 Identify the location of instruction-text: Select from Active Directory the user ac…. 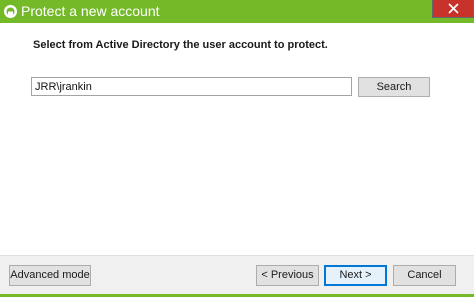
(180, 45).